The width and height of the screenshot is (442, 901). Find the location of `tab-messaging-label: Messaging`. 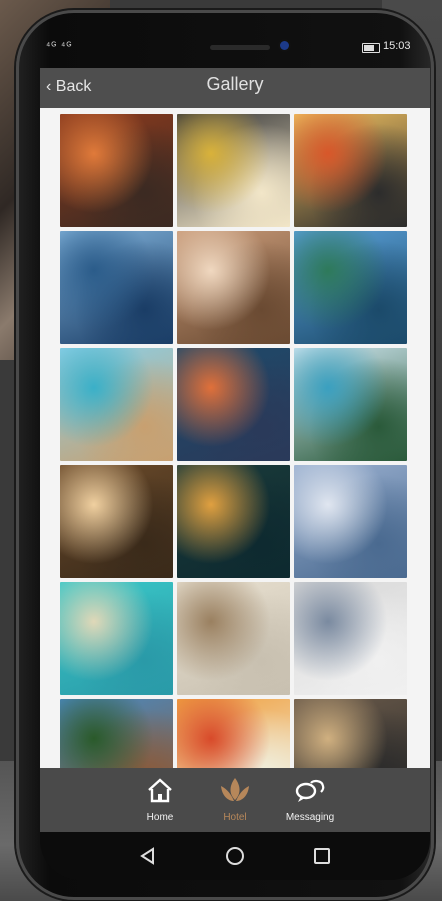

tab-messaging-label: Messaging is located at coordinates (310, 817).